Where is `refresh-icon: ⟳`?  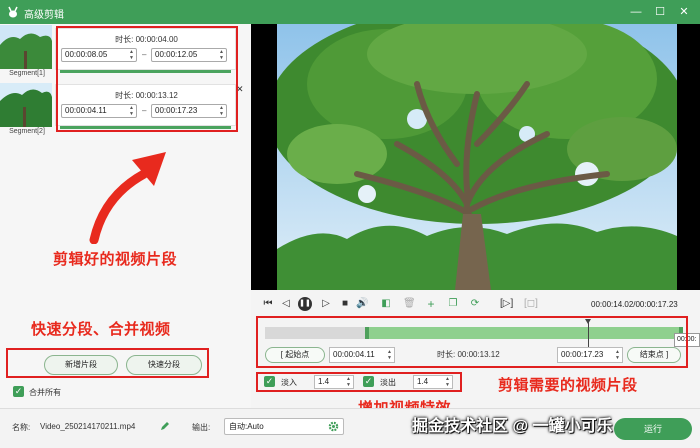
refresh-icon: ⟳ is located at coordinates (475, 303).